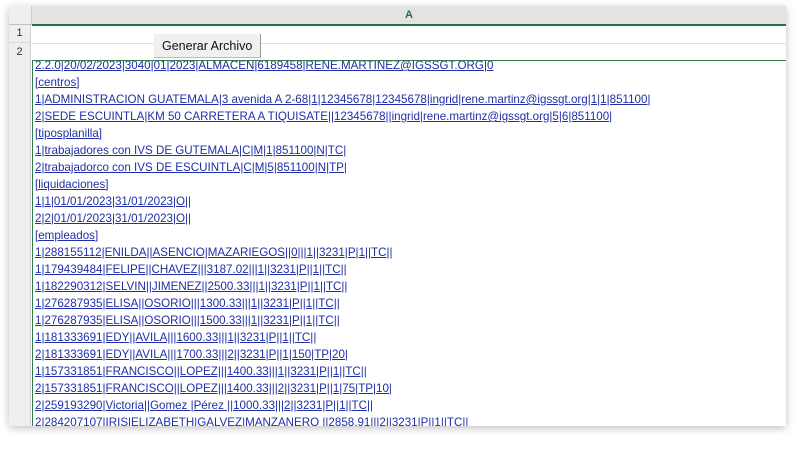 Image resolution: width=805 pixels, height=449 pixels. Describe the element at coordinates (113, 218) in the screenshot. I see `text-line: 2|2|01/01/2023|31/01/2023|O||` at that location.